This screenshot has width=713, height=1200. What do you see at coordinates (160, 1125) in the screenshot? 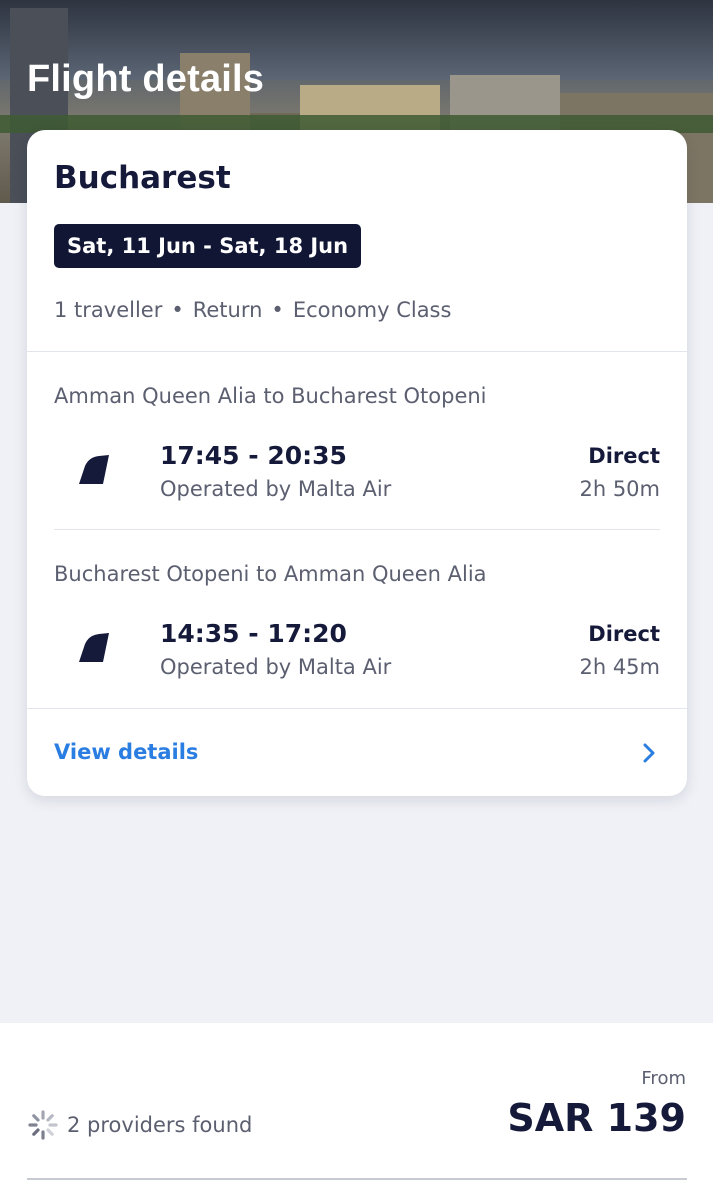
I see `providers-found-text: 2 providers found` at bounding box center [160, 1125].